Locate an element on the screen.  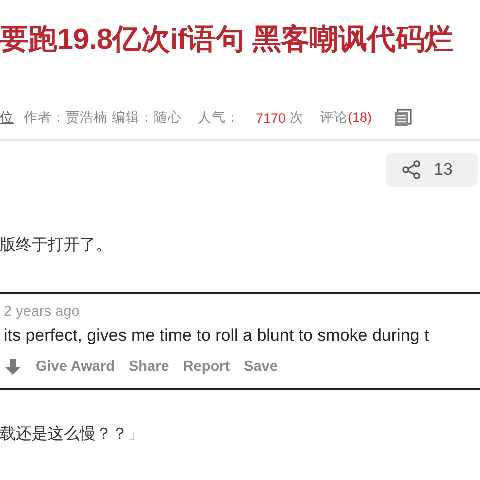
source-link: 位 is located at coordinates (7, 118).